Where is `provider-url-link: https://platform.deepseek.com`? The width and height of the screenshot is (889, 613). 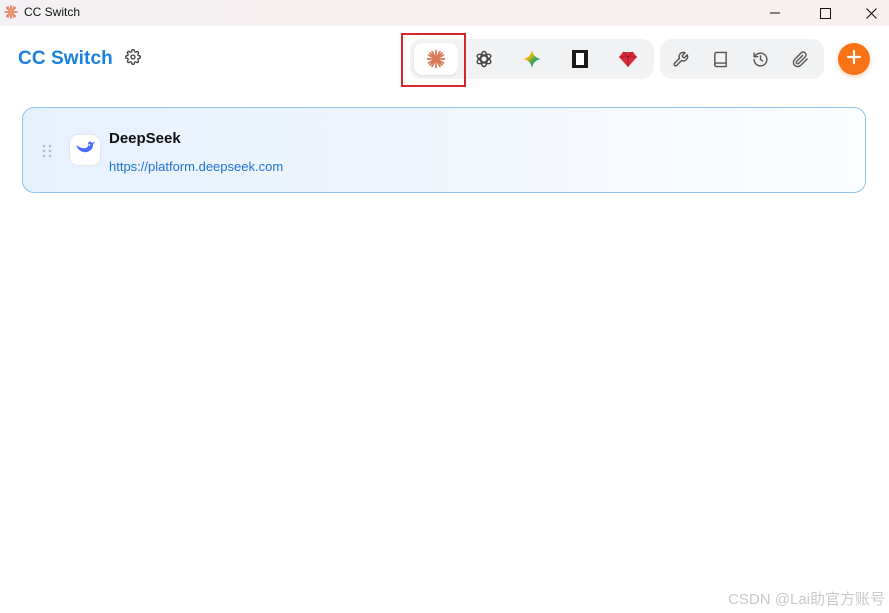
provider-url-link: https://platform.deepseek.com is located at coordinates (196, 166).